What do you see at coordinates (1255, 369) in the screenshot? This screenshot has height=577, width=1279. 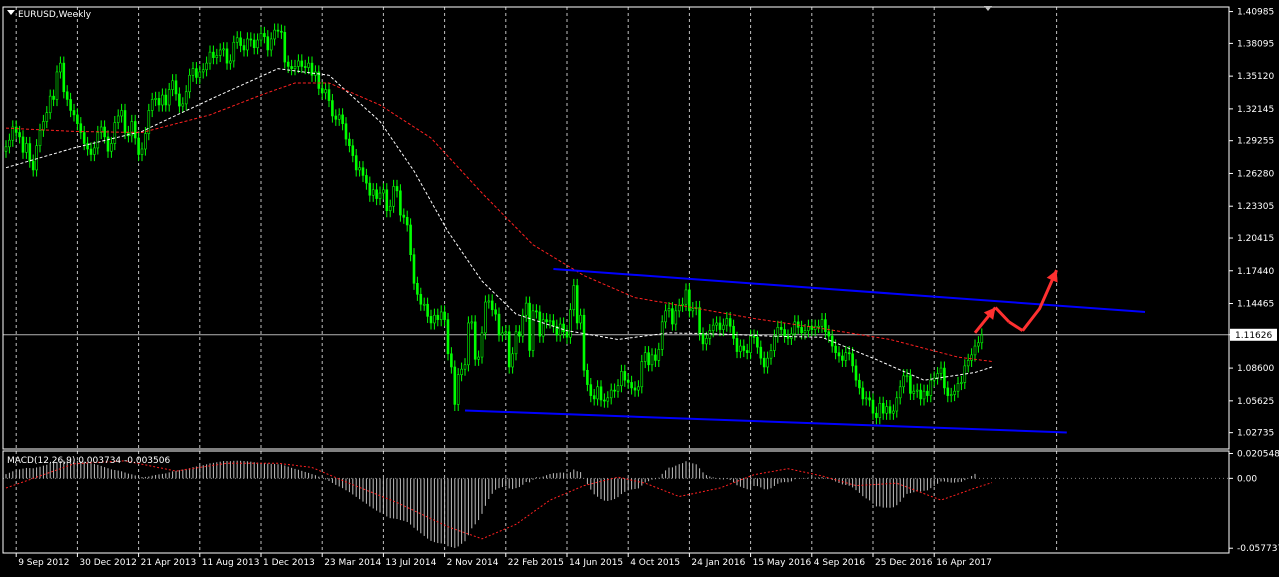 I see `price-tick-label: 1.08600` at bounding box center [1255, 369].